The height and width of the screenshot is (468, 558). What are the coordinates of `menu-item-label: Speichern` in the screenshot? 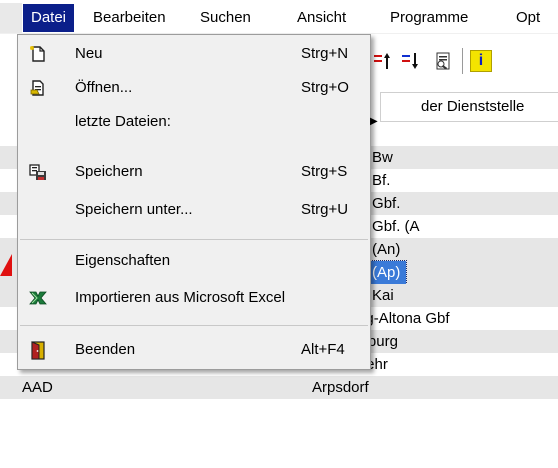 It's located at (109, 171).